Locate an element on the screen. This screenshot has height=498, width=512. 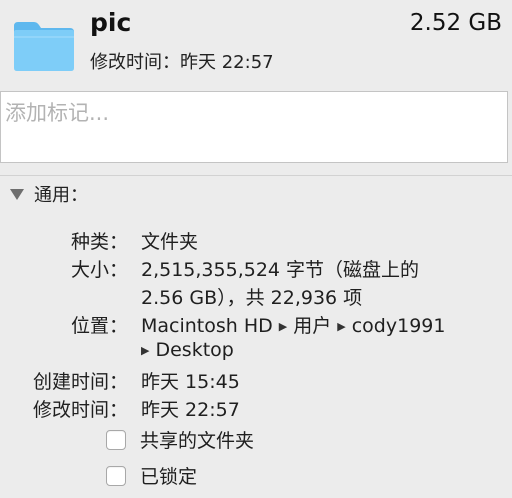
size-value-line2: 2.56 GB），共 22,936 项 is located at coordinates (252, 298).